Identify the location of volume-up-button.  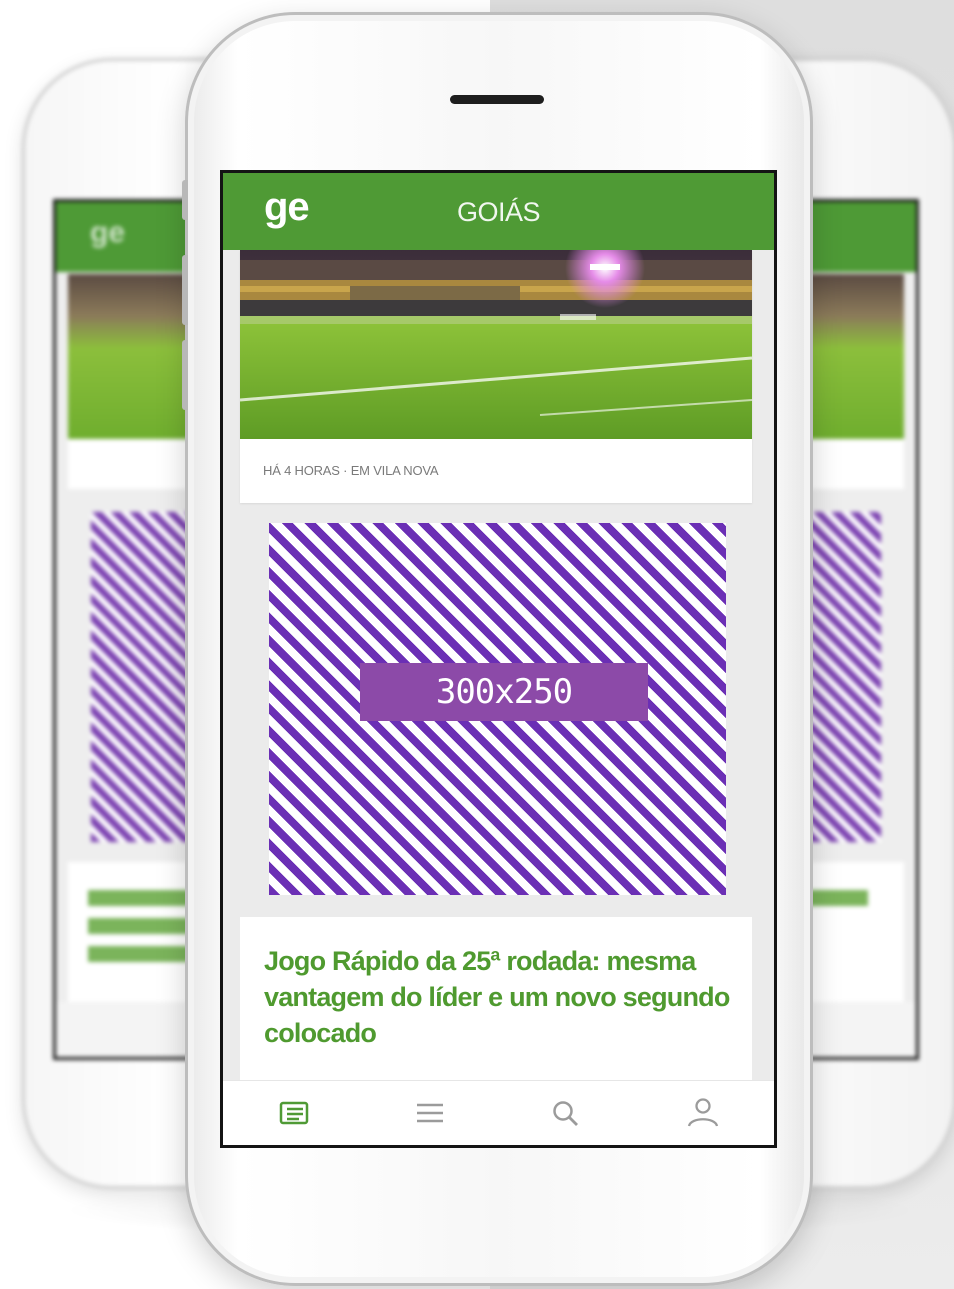
(185, 290).